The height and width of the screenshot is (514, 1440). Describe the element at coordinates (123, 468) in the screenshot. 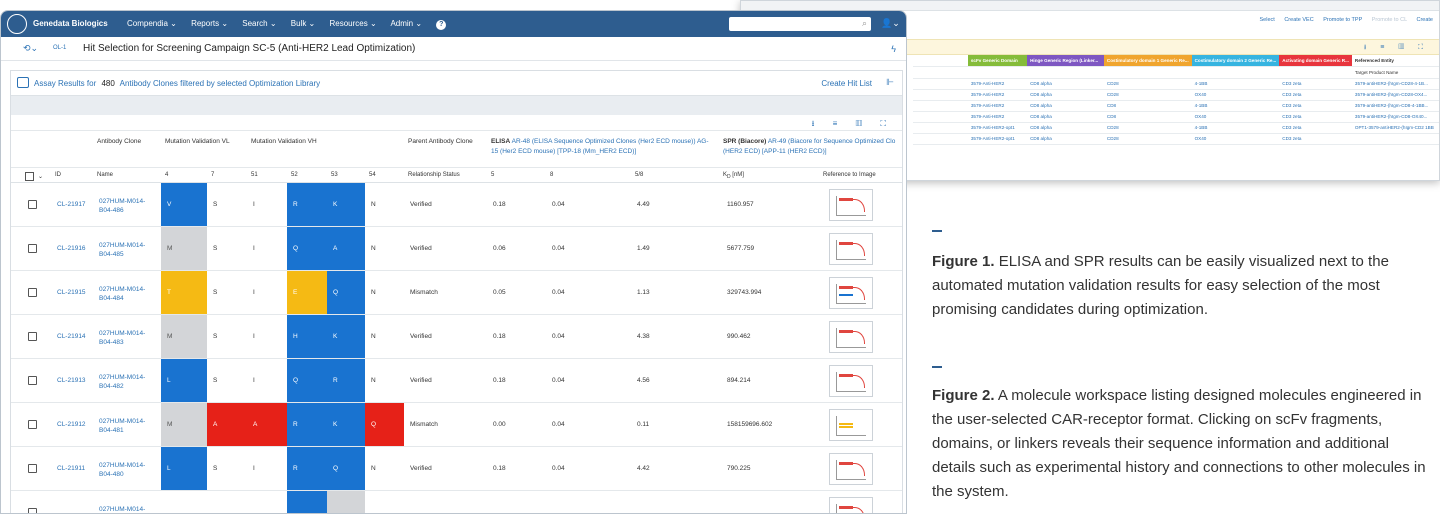

I see `clone-name-link: 027HUM-M014-B04-480` at that location.